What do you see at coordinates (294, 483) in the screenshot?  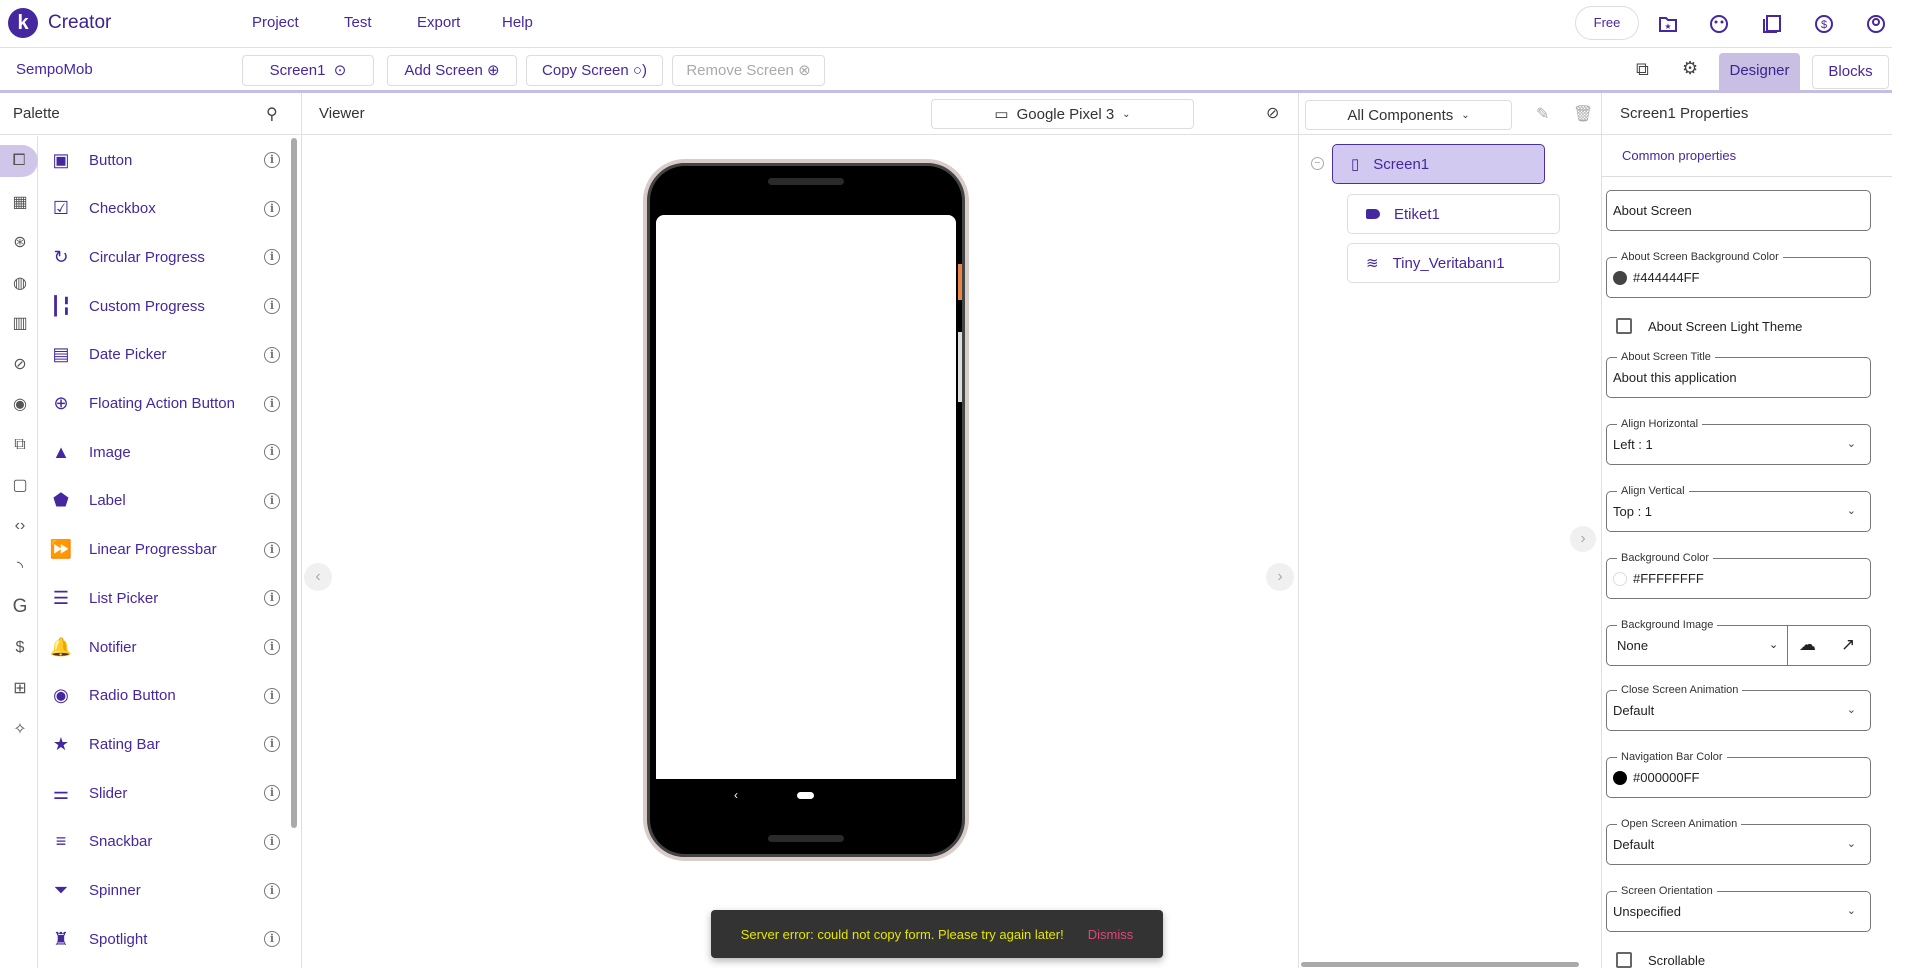 I see `palette-scrollbar` at bounding box center [294, 483].